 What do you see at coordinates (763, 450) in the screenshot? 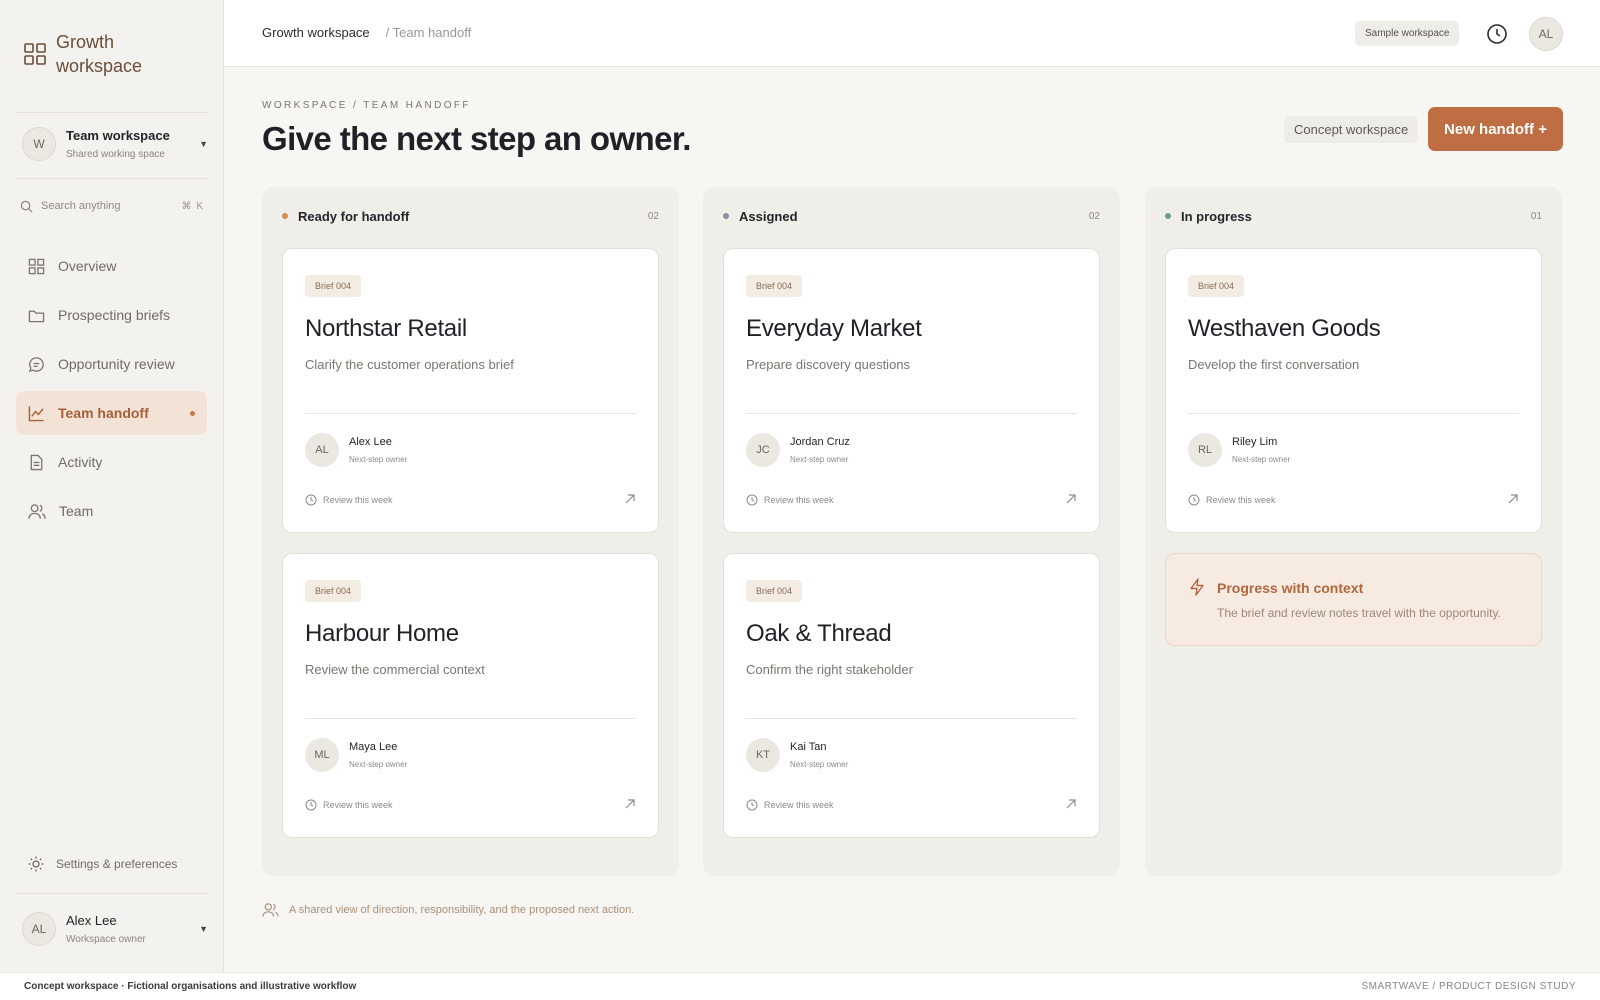
I see `avatar: JC` at bounding box center [763, 450].